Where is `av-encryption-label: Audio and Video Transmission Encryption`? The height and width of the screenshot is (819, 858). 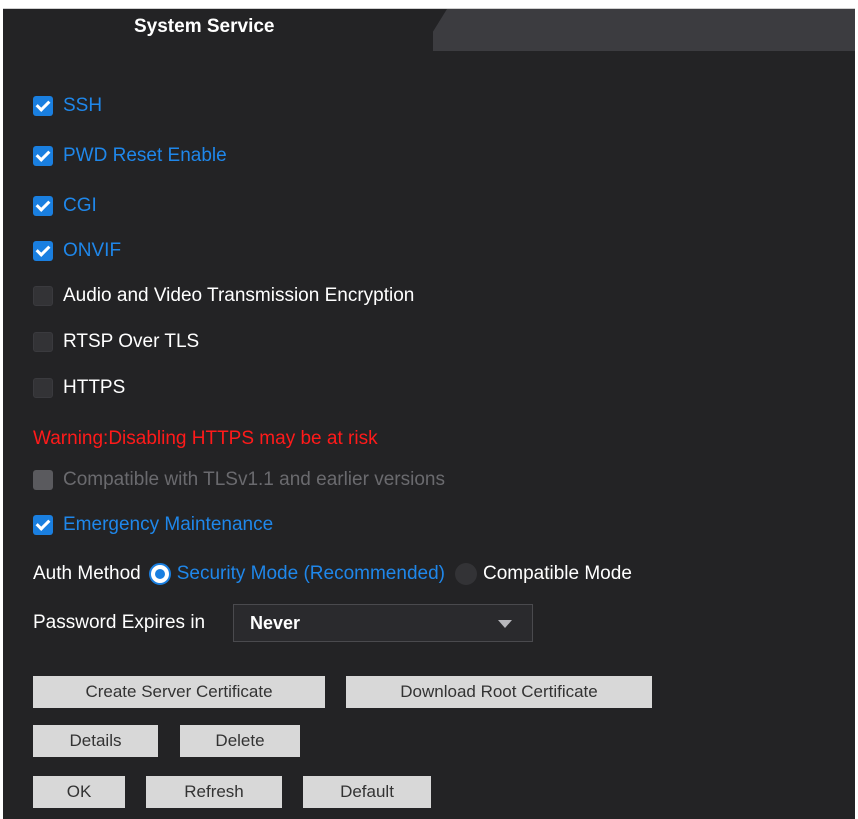 av-encryption-label: Audio and Video Transmission Encryption is located at coordinates (239, 295).